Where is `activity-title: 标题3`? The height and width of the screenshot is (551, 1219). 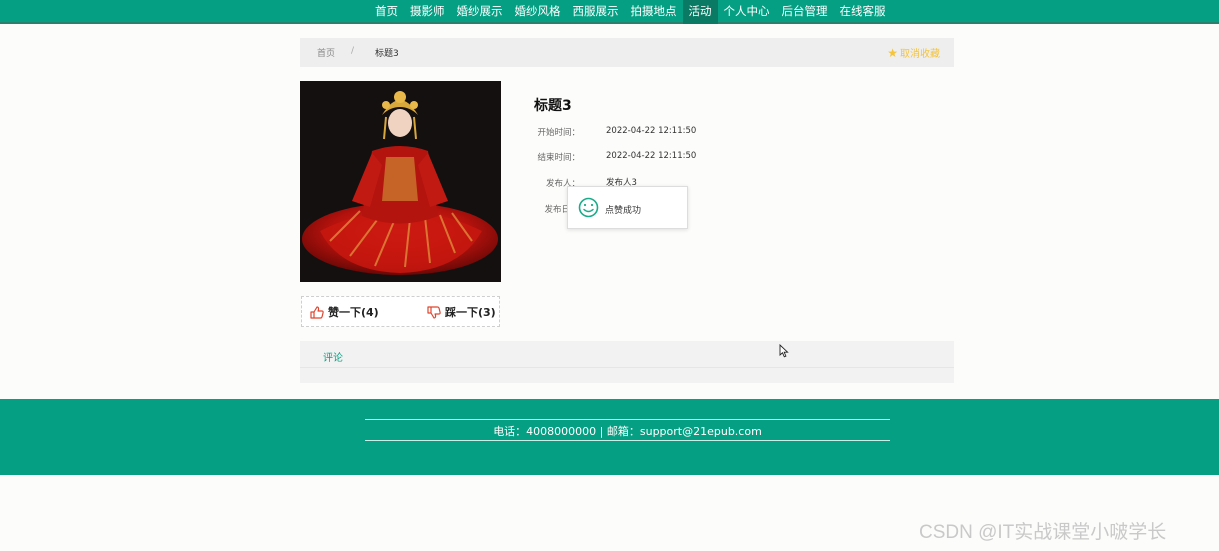
activity-title: 标题3 is located at coordinates (553, 106).